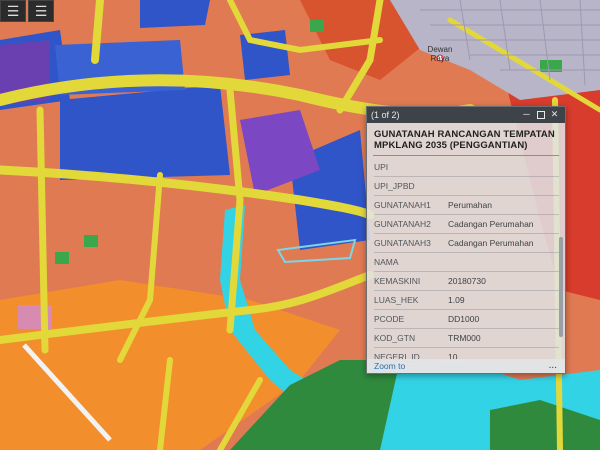 The height and width of the screenshot is (450, 600). I want to click on attribute-row: GUNATANAH1 Perumahan, so click(466, 205).